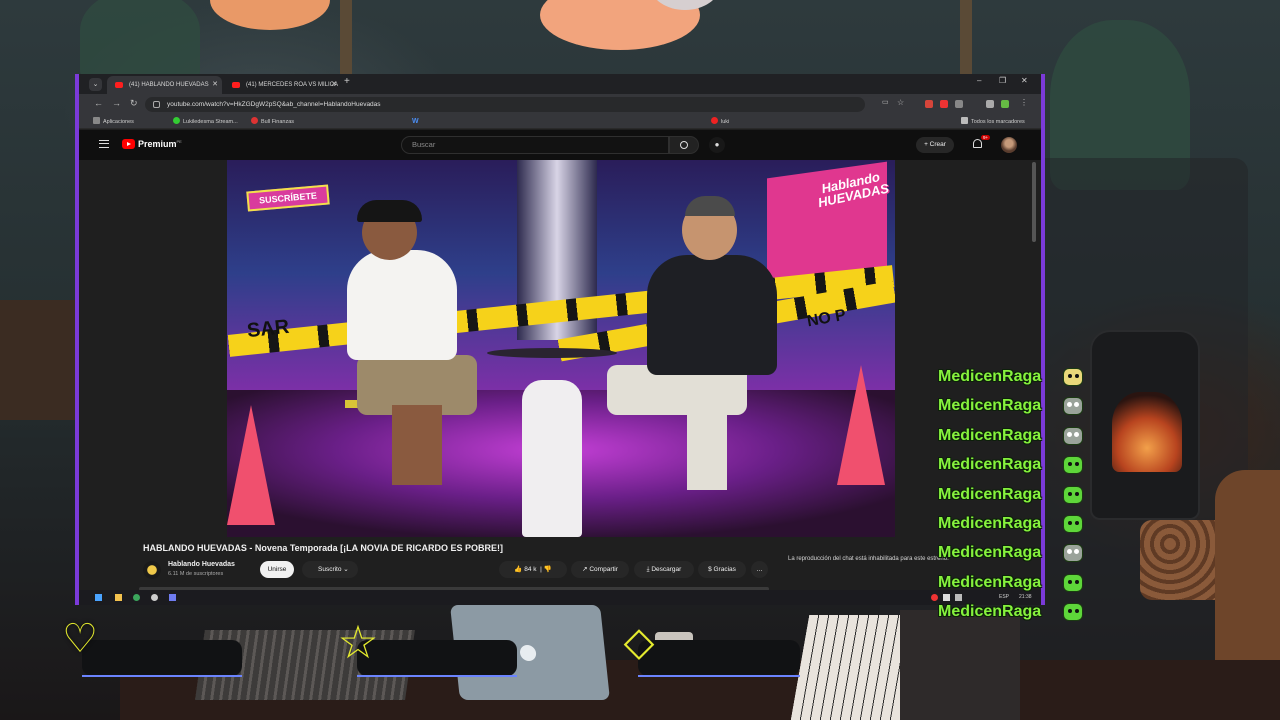  I want to click on guide-menu-icon, so click(104, 144).